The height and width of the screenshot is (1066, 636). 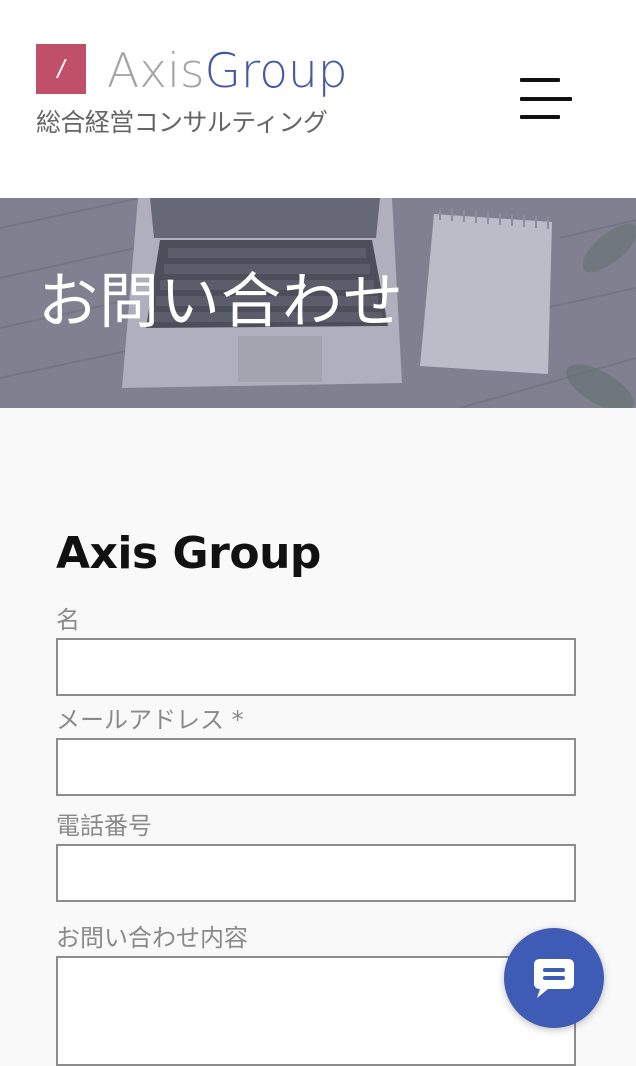 I want to click on message-field, so click(x=316, y=1011).